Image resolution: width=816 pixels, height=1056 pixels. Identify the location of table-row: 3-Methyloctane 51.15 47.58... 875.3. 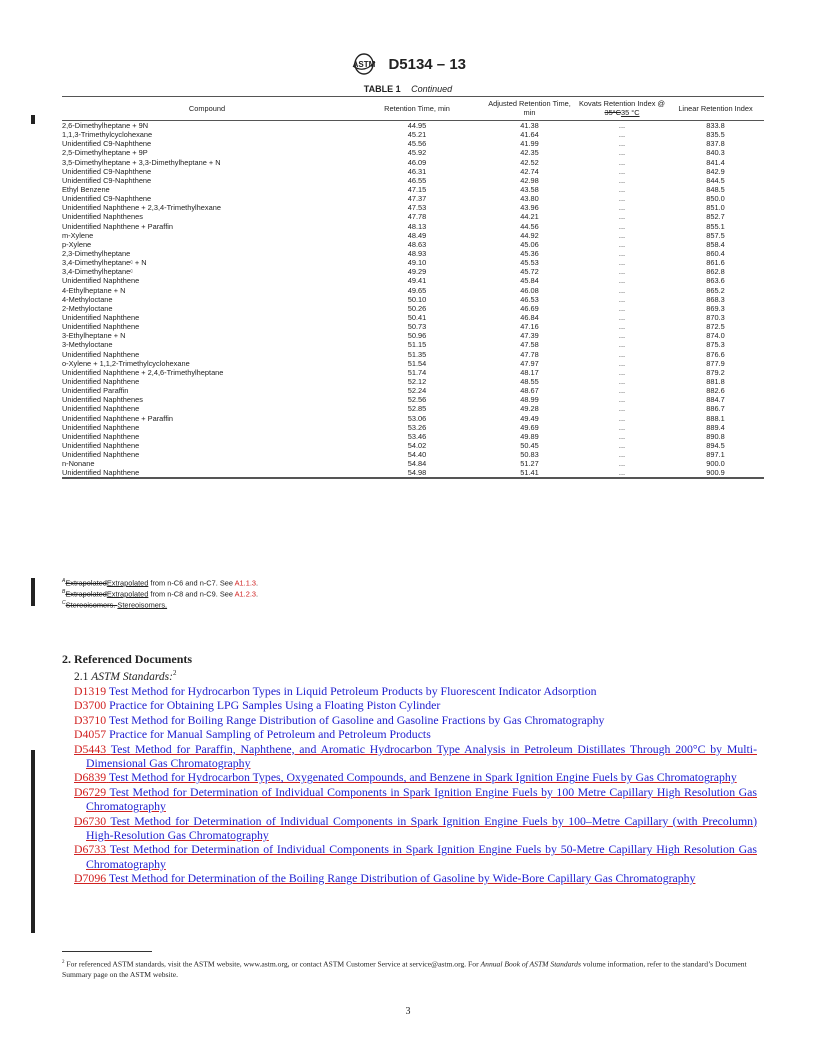
(413, 344).